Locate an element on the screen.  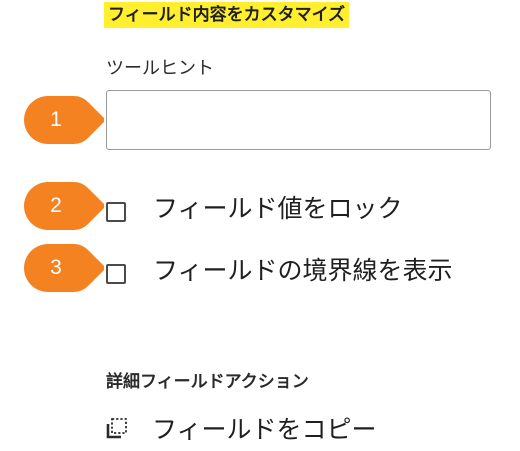
advanced-actions-heading: 詳細フィールドアクション is located at coordinates (207, 382).